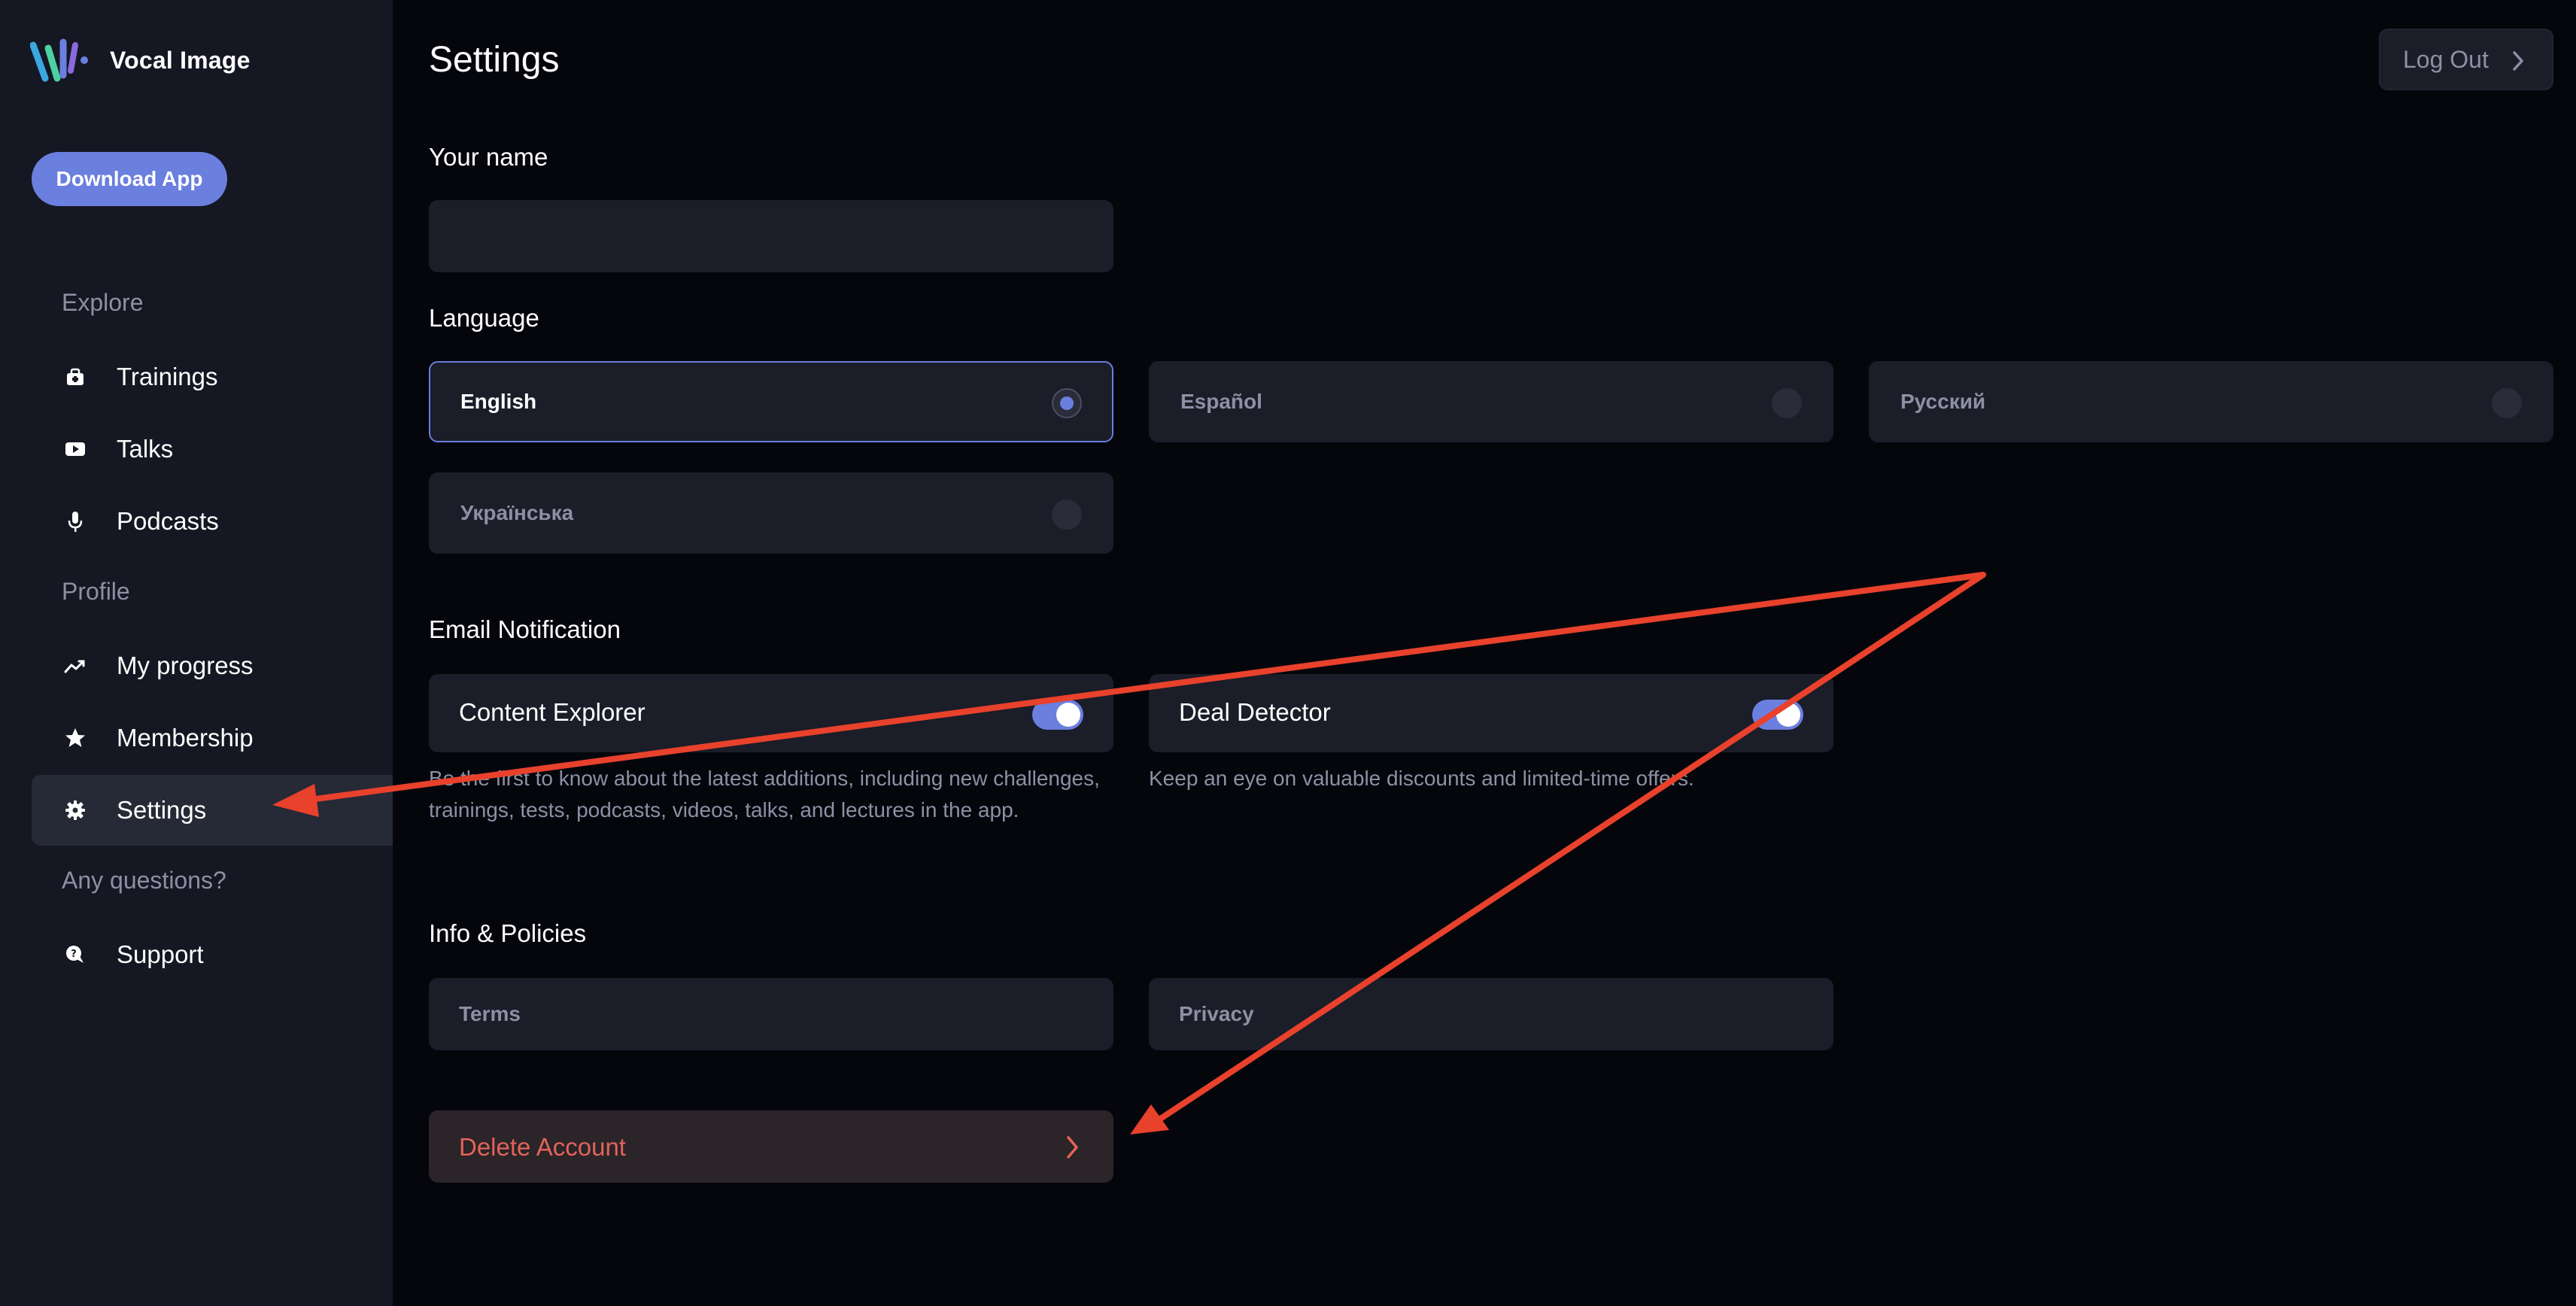 The image size is (2576, 1306). Describe the element at coordinates (771, 1014) in the screenshot. I see `terms-link: Terms` at that location.